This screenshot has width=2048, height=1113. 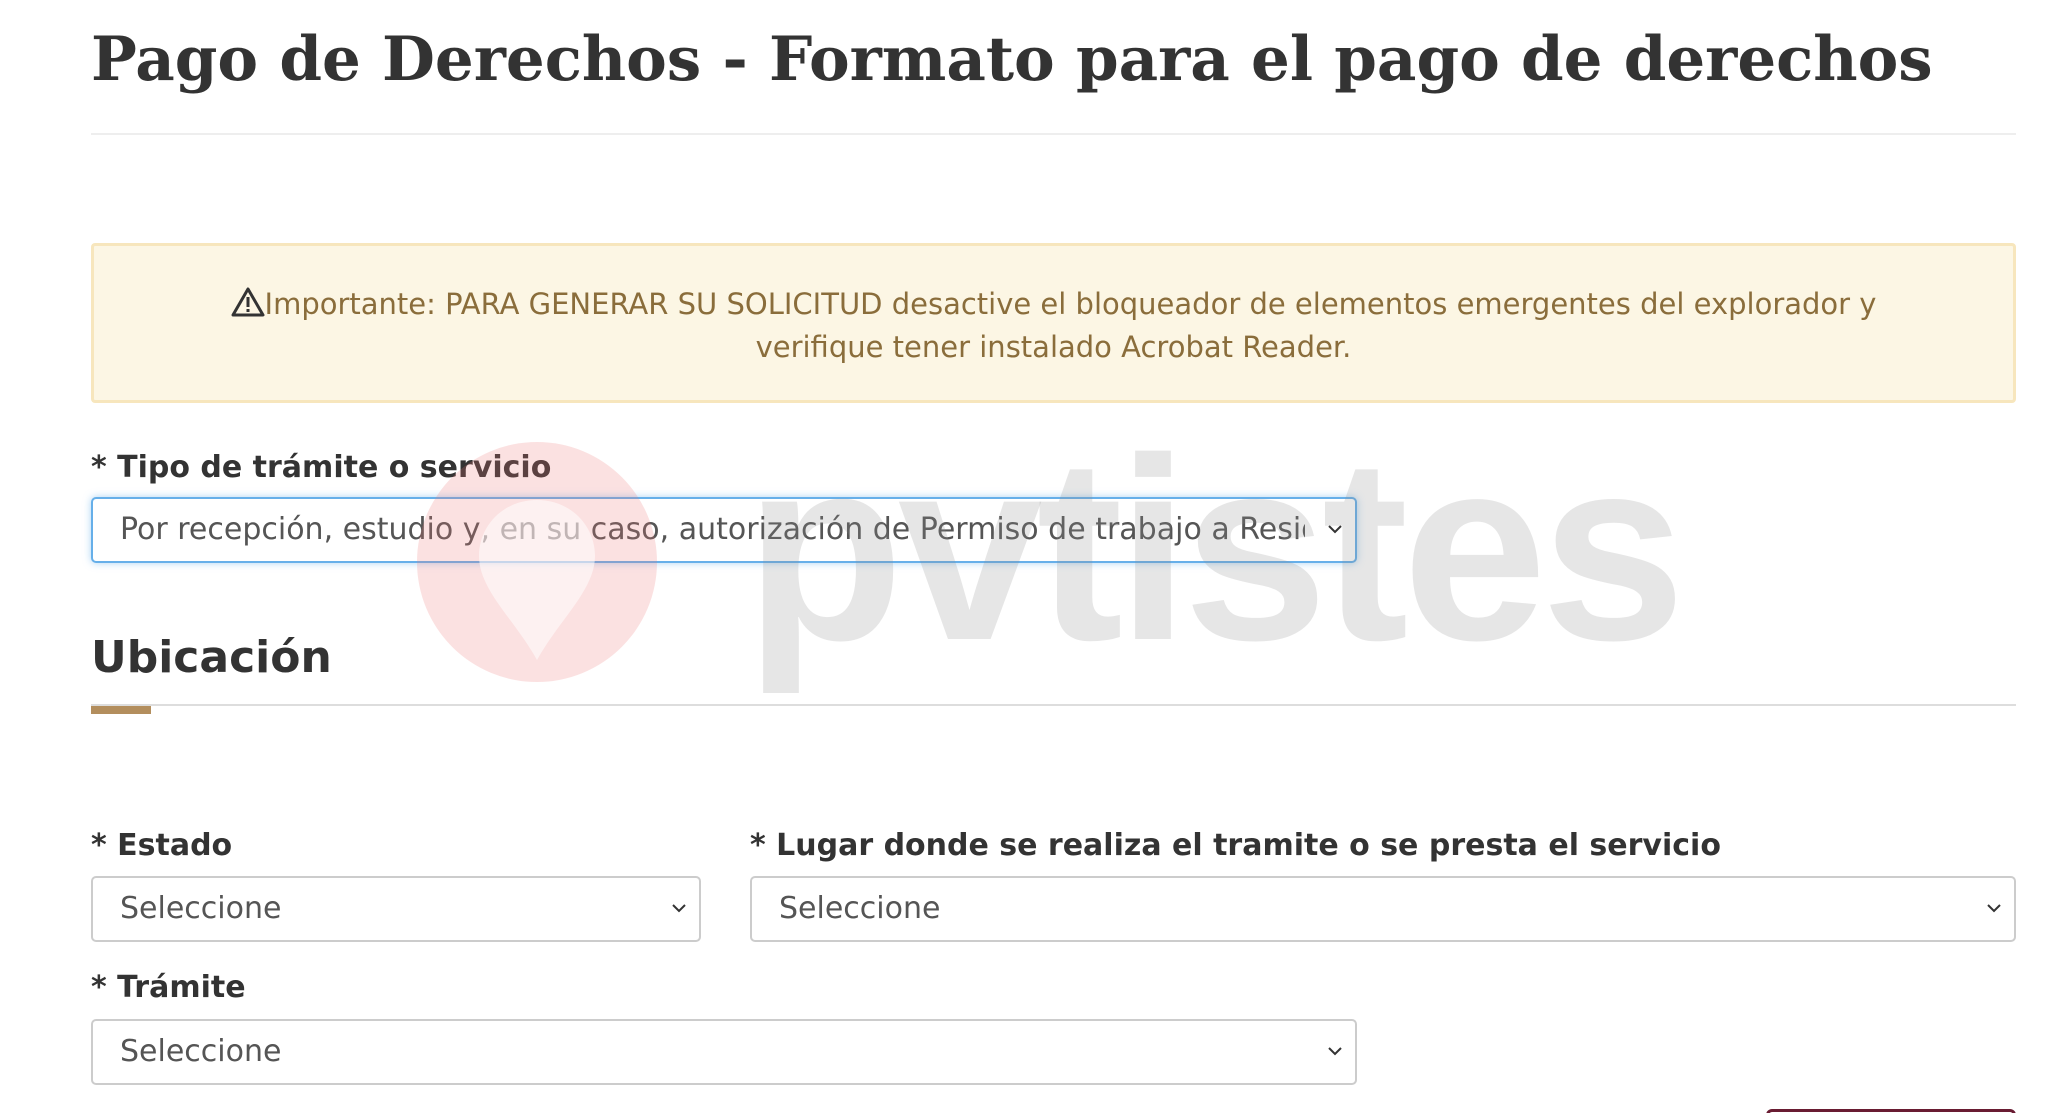 I want to click on estado-label: * Estado, so click(x=162, y=845).